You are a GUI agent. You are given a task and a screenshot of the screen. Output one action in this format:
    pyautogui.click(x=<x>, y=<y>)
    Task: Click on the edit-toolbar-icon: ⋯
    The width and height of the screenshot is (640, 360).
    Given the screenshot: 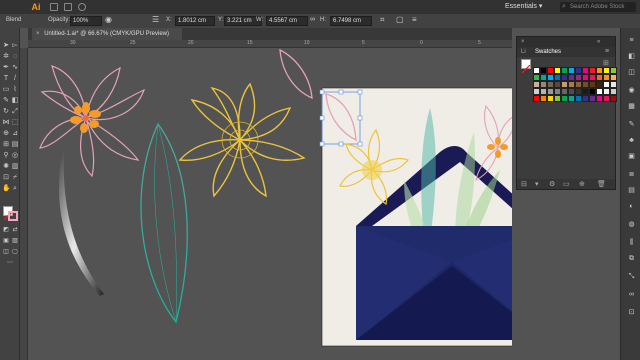 What is the action you would take?
    pyautogui.click(x=10, y=263)
    